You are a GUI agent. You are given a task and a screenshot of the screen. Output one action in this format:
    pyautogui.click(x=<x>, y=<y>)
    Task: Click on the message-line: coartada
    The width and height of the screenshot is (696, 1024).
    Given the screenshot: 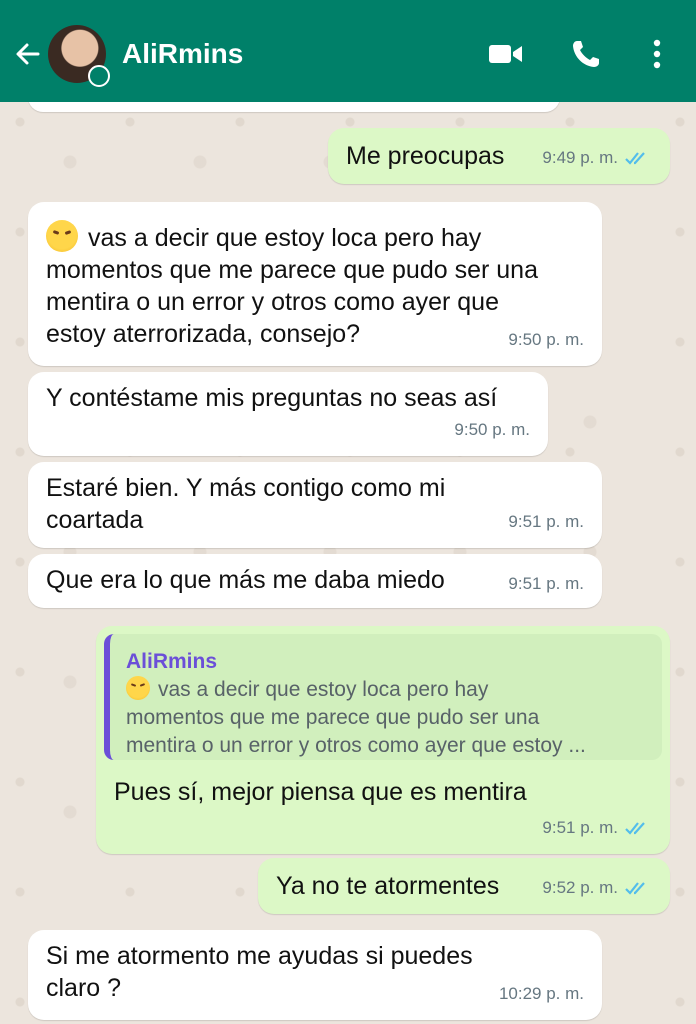 What is the action you would take?
    pyautogui.click(x=95, y=520)
    